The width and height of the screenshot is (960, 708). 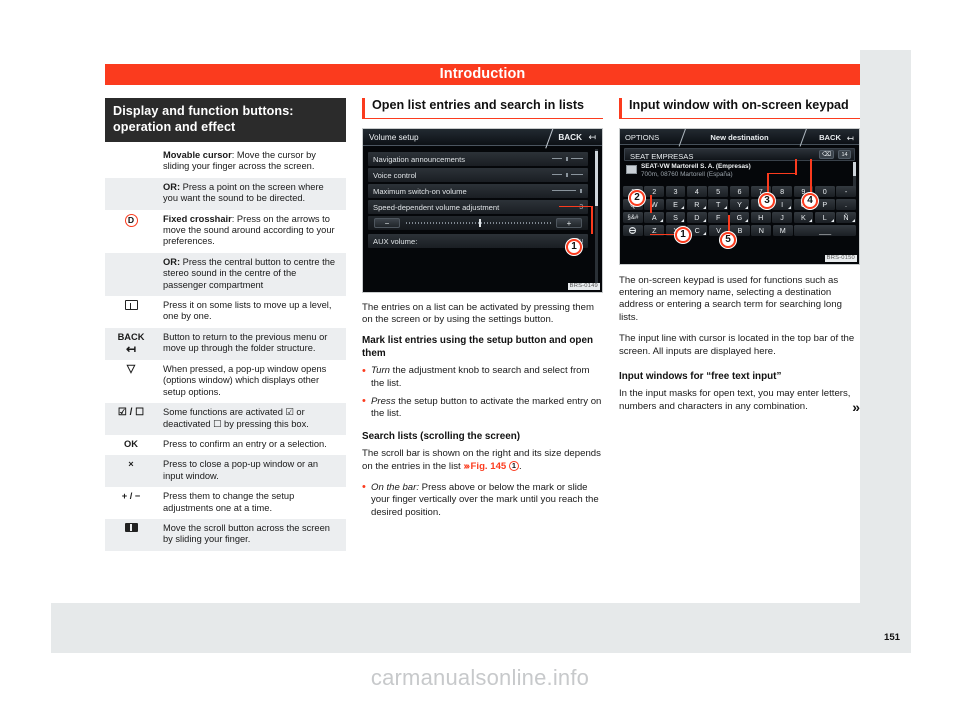 What do you see at coordinates (654, 204) in the screenshot?
I see `key-w: W` at bounding box center [654, 204].